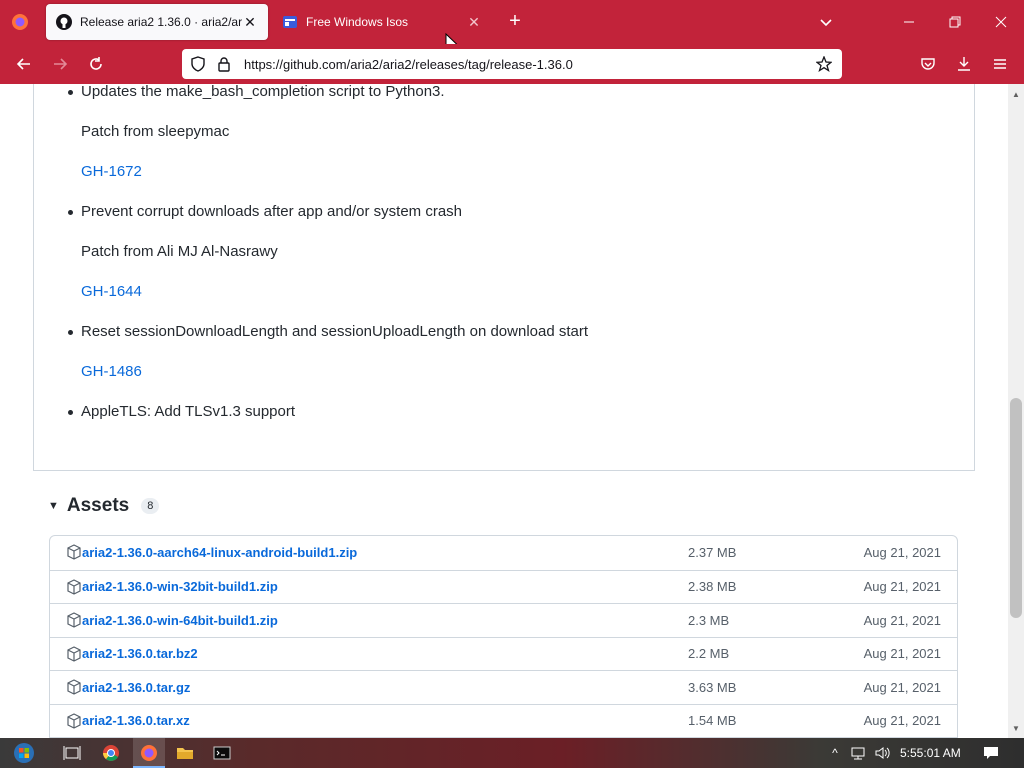 The image size is (1024, 768). What do you see at coordinates (858, 753) in the screenshot?
I see `network-icon` at bounding box center [858, 753].